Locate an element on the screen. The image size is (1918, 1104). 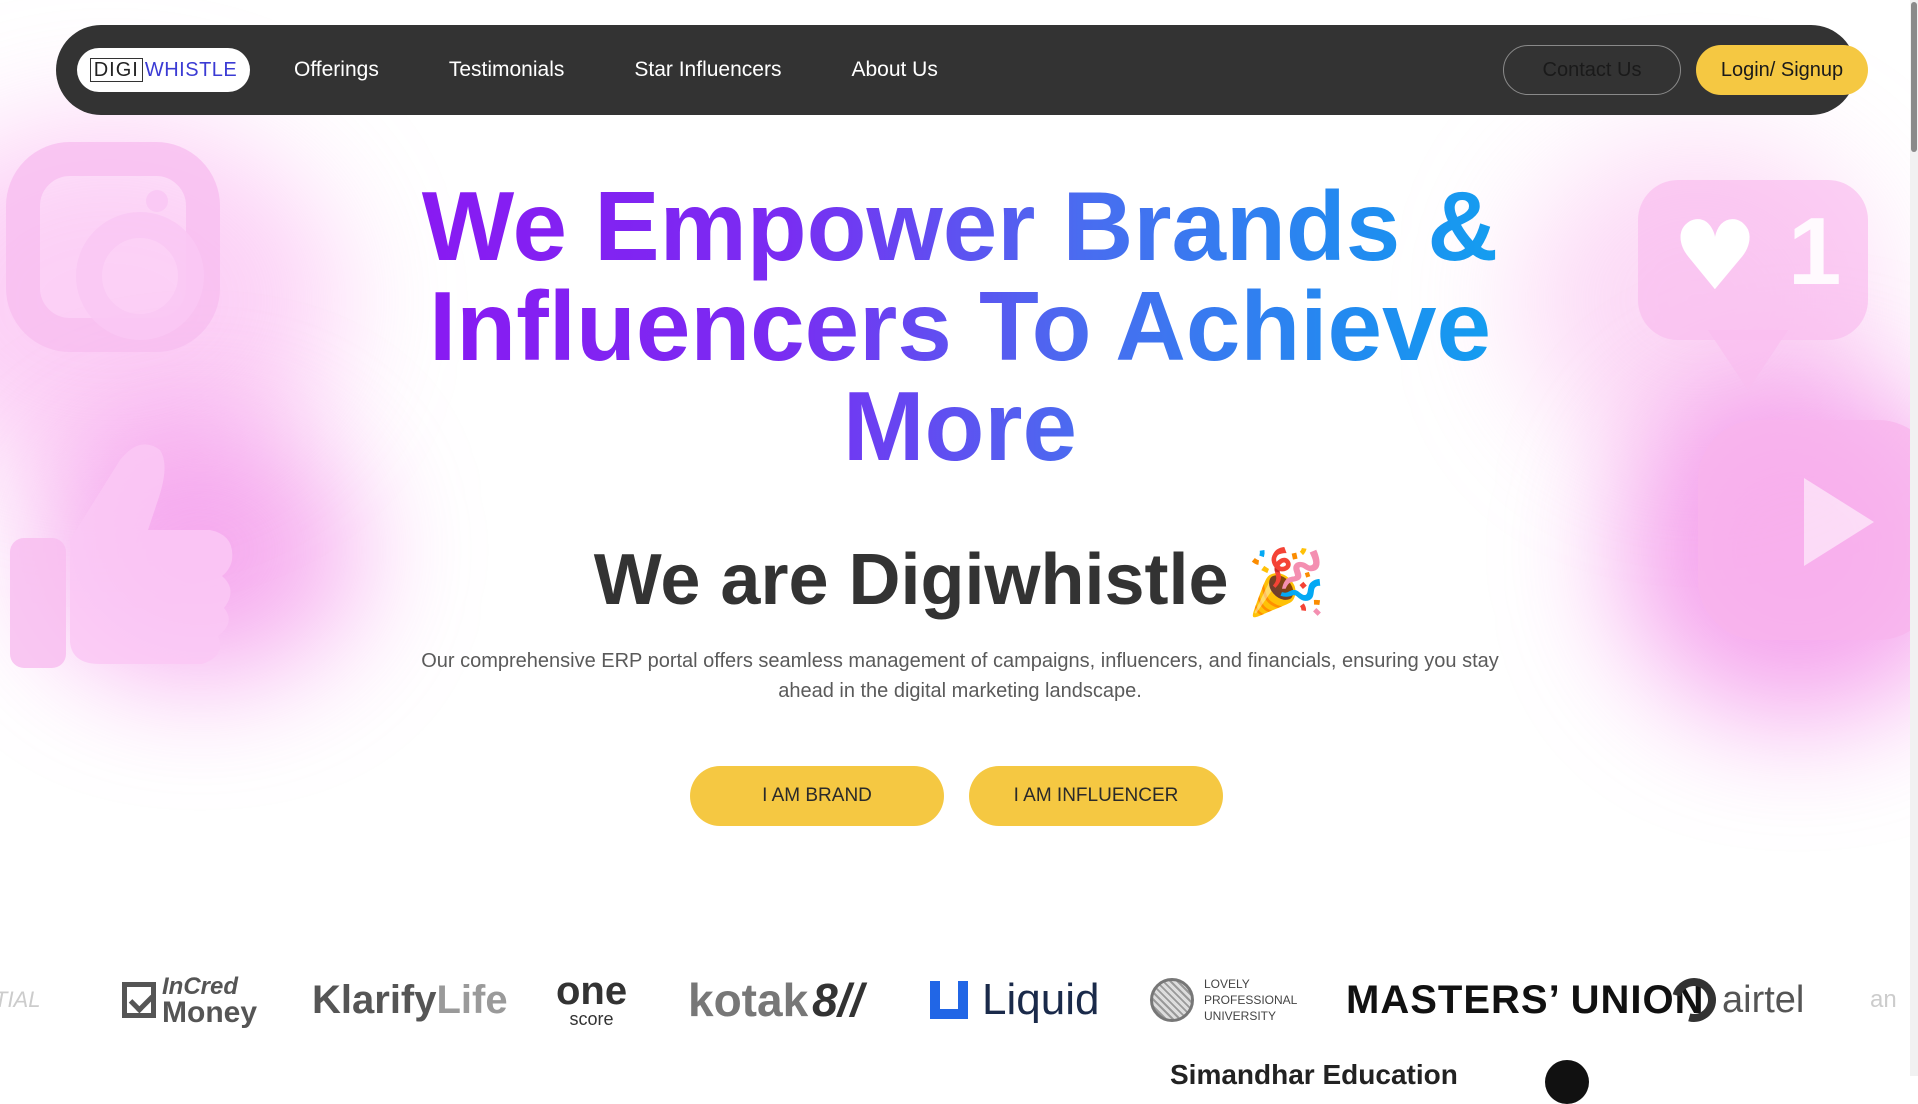
i-am-brand-button: I AM BRAND is located at coordinates (817, 796).